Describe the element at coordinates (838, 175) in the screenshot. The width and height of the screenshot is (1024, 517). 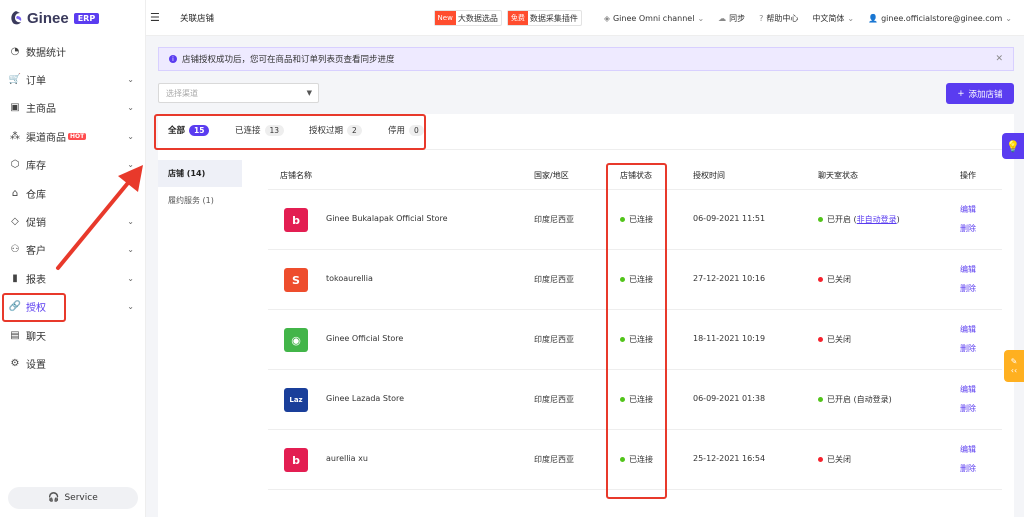
I see `col-chat-status: 聊天室状态` at that location.